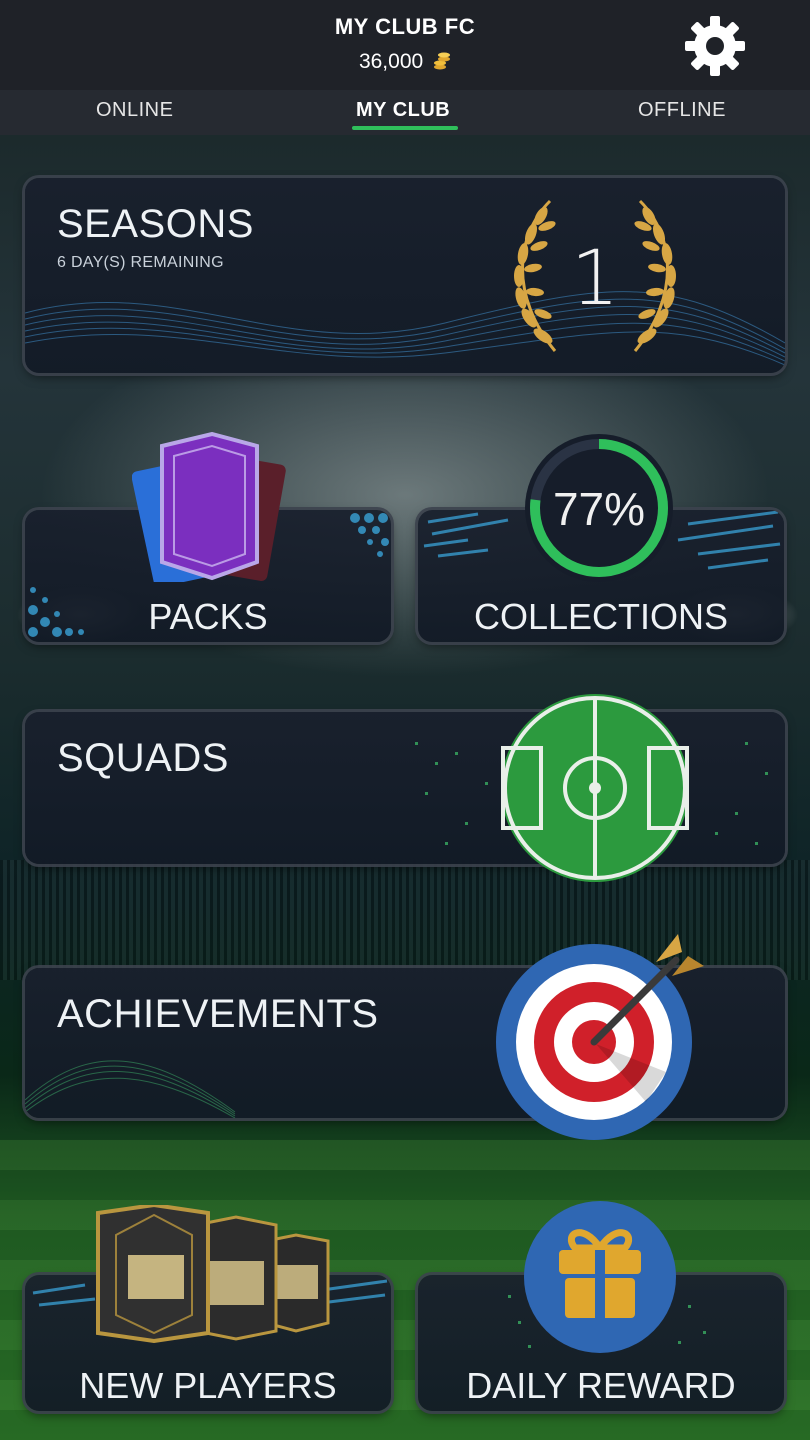 Image resolution: width=810 pixels, height=1440 pixels. Describe the element at coordinates (601, 1385) in the screenshot. I see `daily-reward-label: DAILY REWARD` at that location.